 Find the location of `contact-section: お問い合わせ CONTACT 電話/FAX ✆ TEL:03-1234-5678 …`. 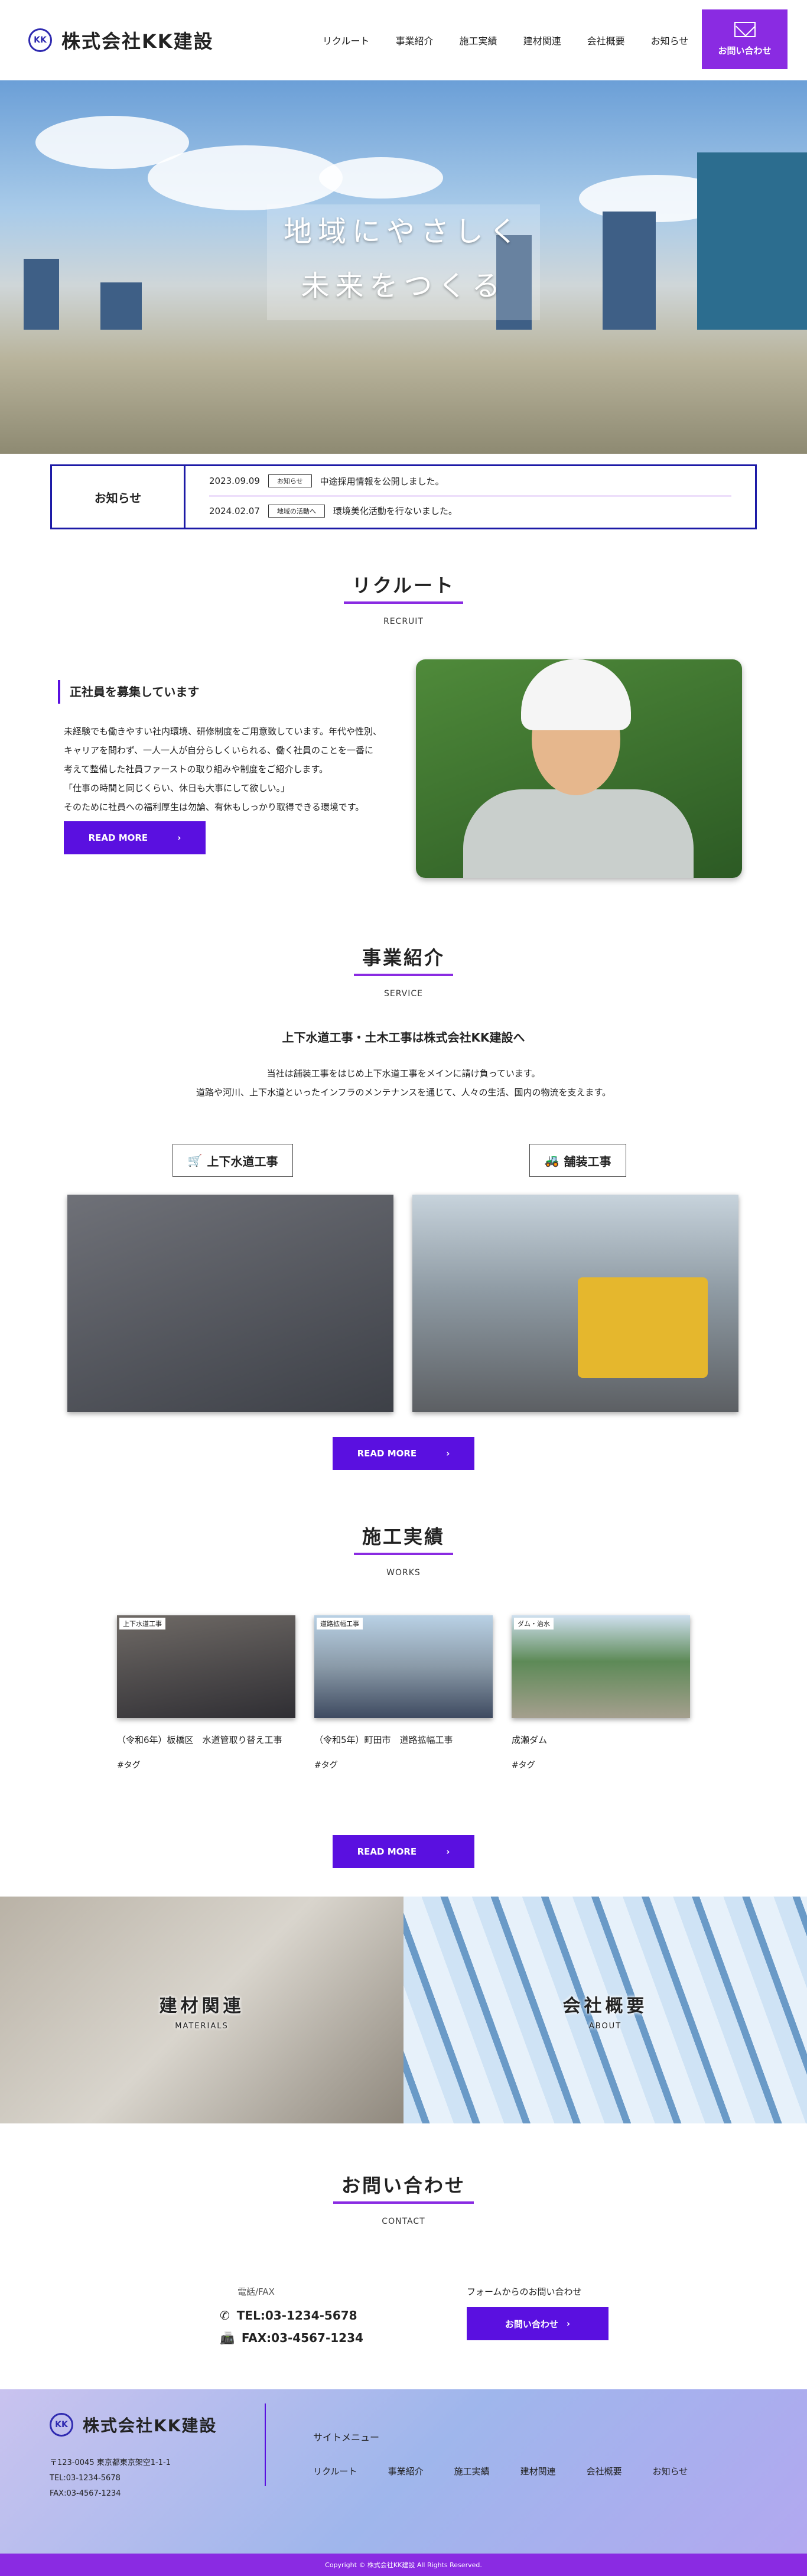

contact-section: お問い合わせ CONTACT 電話/FAX ✆ TEL:03-1234-5678 … is located at coordinates (403, 2280).